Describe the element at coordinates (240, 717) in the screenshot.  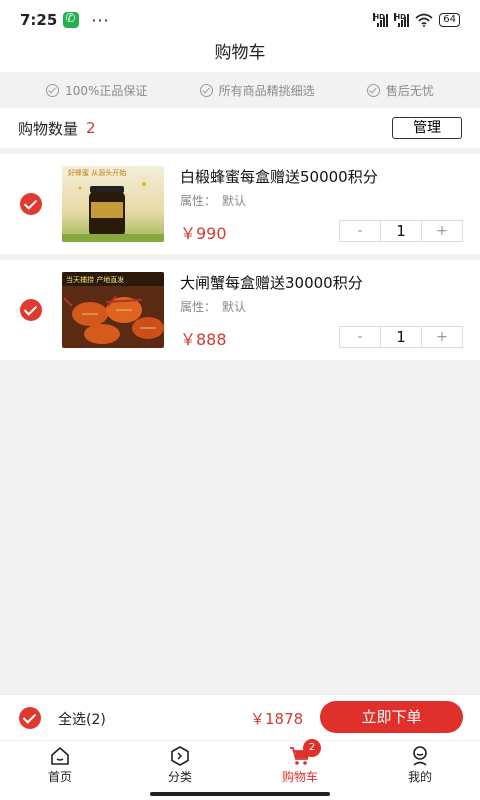
I see `checkout-bar: 全选(2) ￥1878 立即下单` at that location.